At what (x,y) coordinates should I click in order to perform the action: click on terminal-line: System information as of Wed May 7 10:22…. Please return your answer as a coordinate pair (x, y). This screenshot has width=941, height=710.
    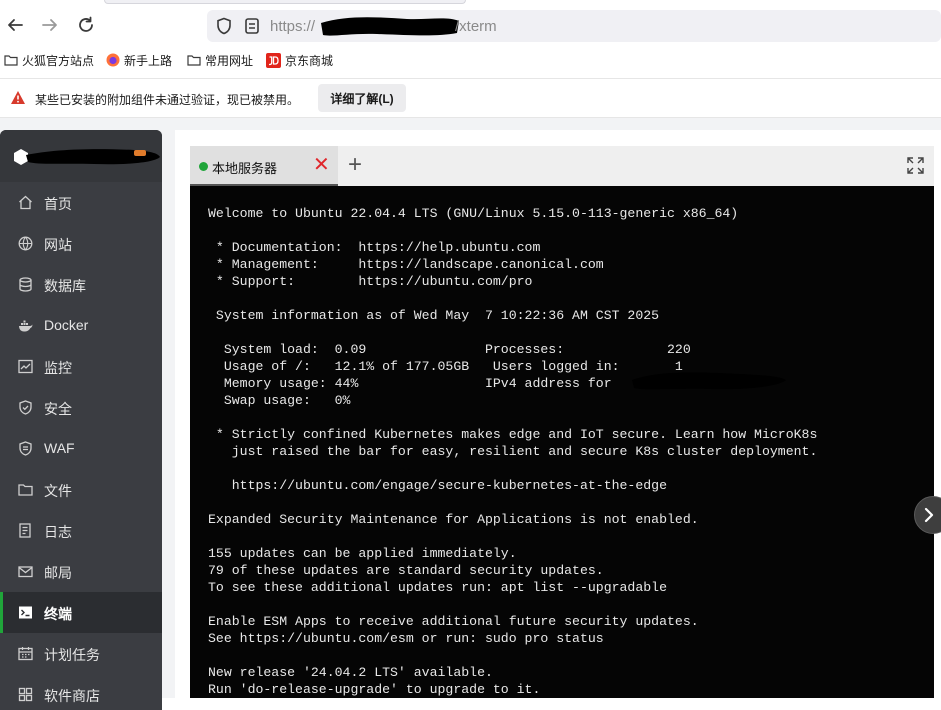
    Looking at the image, I should click on (434, 315).